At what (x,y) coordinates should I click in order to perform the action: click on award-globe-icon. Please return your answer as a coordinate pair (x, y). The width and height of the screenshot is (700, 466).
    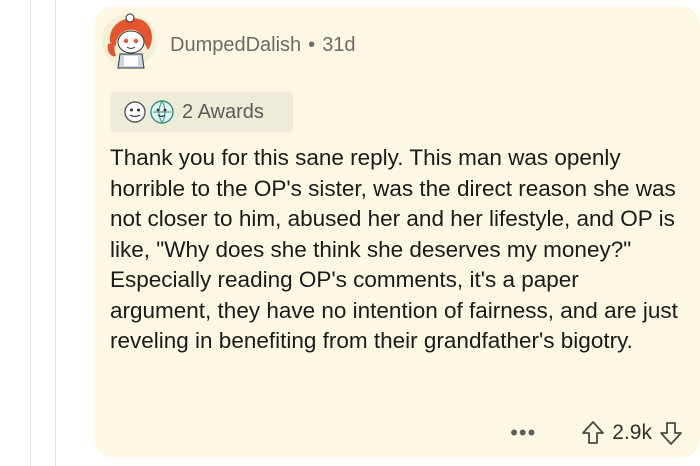
    Looking at the image, I should click on (162, 112).